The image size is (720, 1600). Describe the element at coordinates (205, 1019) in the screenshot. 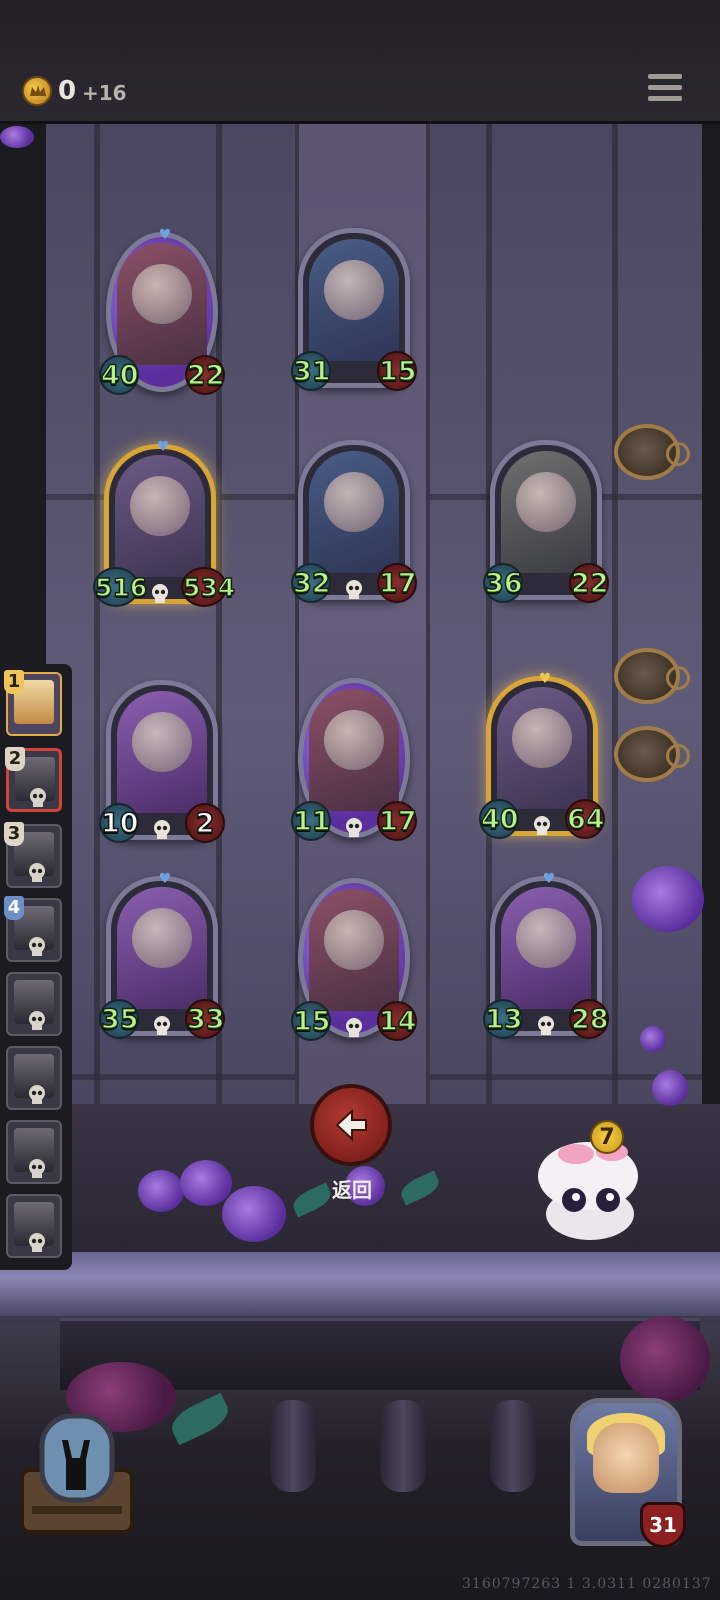

I see `health-stat: 33` at that location.